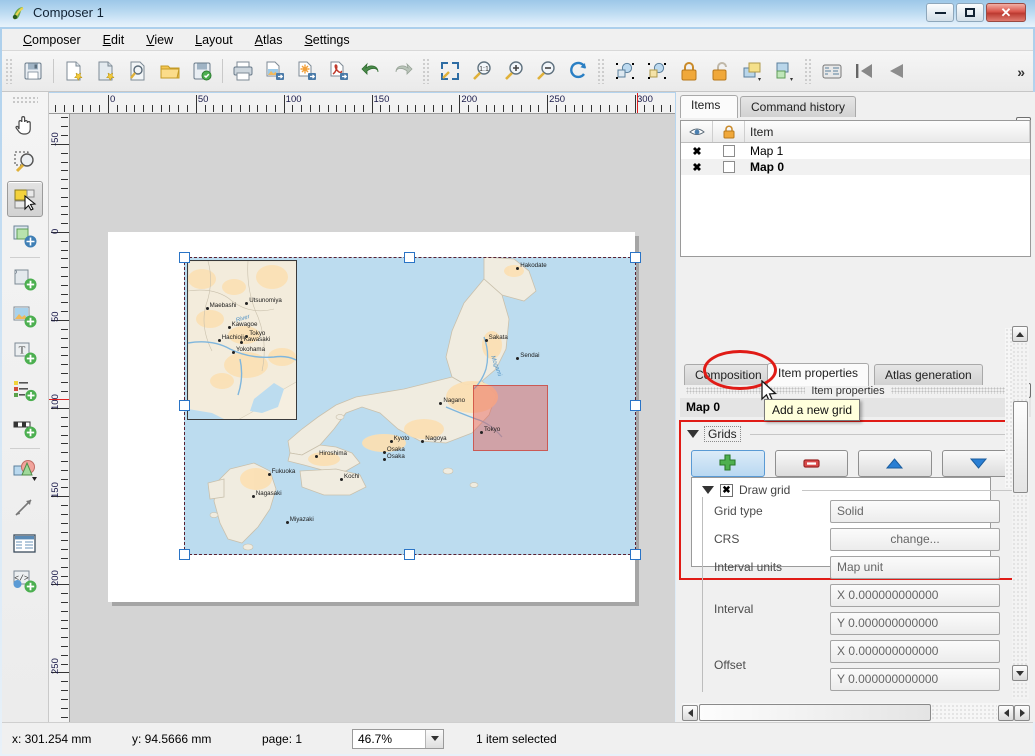 The height and width of the screenshot is (756, 1035). Describe the element at coordinates (915, 651) in the screenshot. I see `offset-x-input: X 0.000000000000` at that location.